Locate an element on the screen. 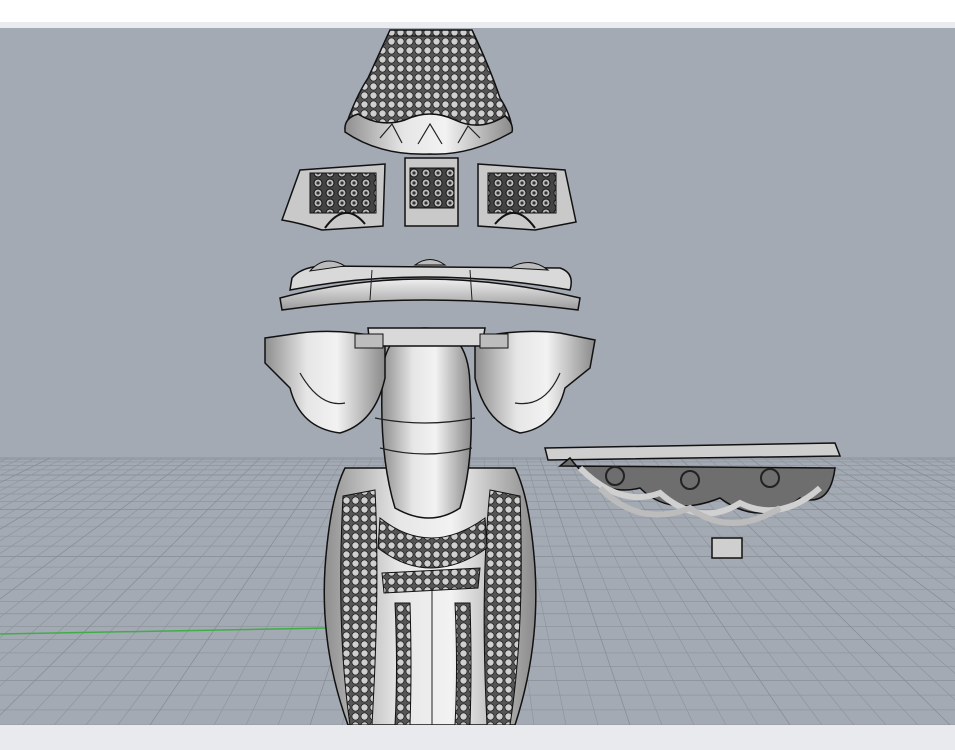 This screenshot has width=955, height=750. top-toolbar-strip is located at coordinates (477, 11).